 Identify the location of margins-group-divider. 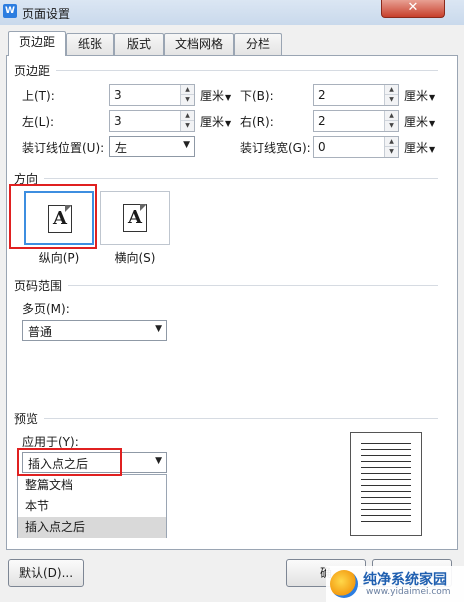
(247, 70).